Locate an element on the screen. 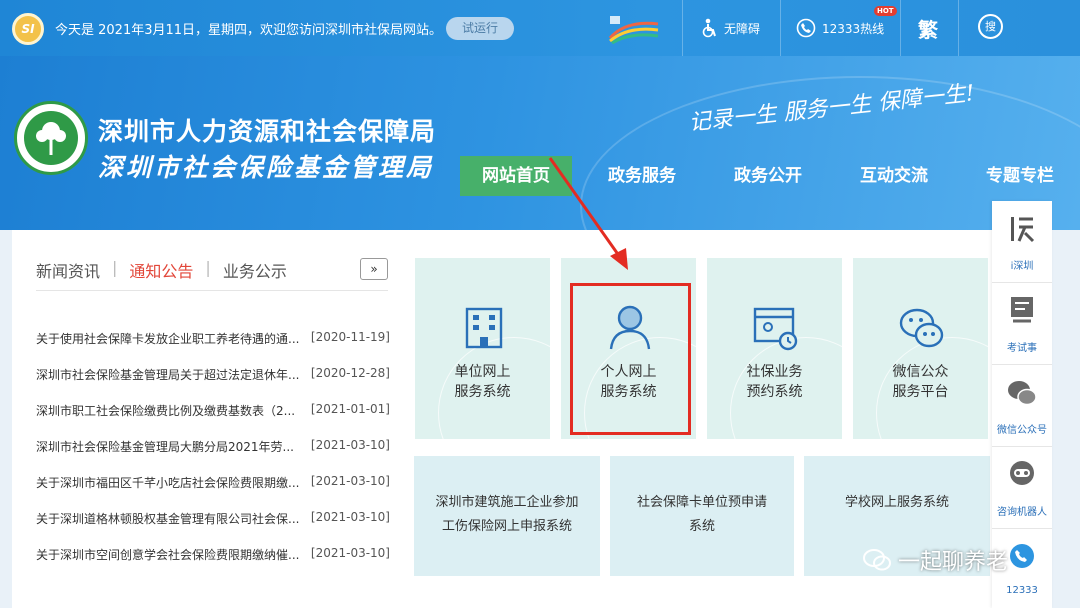  list-item: 深圳市社会保险基金管理局关于超过法定退休年... [2020-12-28] is located at coordinates (213, 384).